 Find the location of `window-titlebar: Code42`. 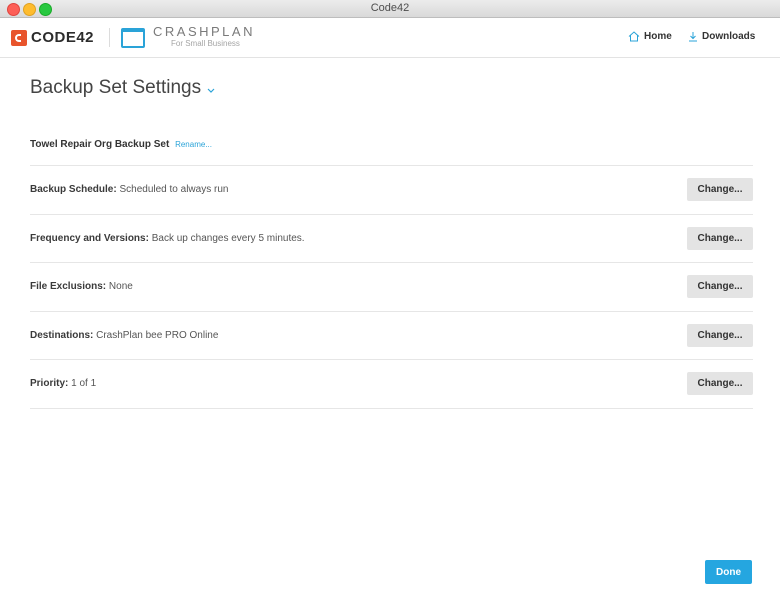

window-titlebar: Code42 is located at coordinates (390, 9).